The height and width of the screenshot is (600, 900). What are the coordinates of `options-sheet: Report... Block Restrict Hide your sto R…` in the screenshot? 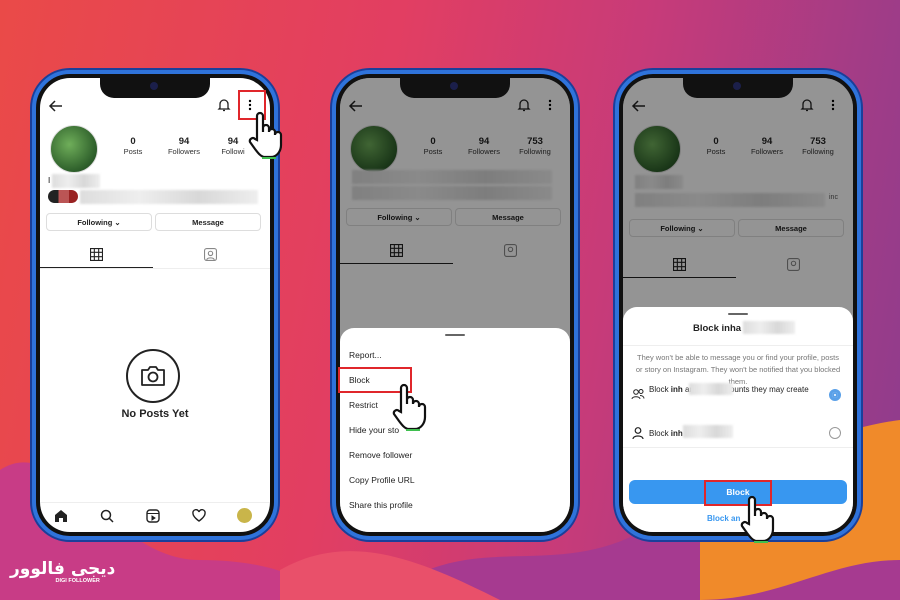 It's located at (455, 430).